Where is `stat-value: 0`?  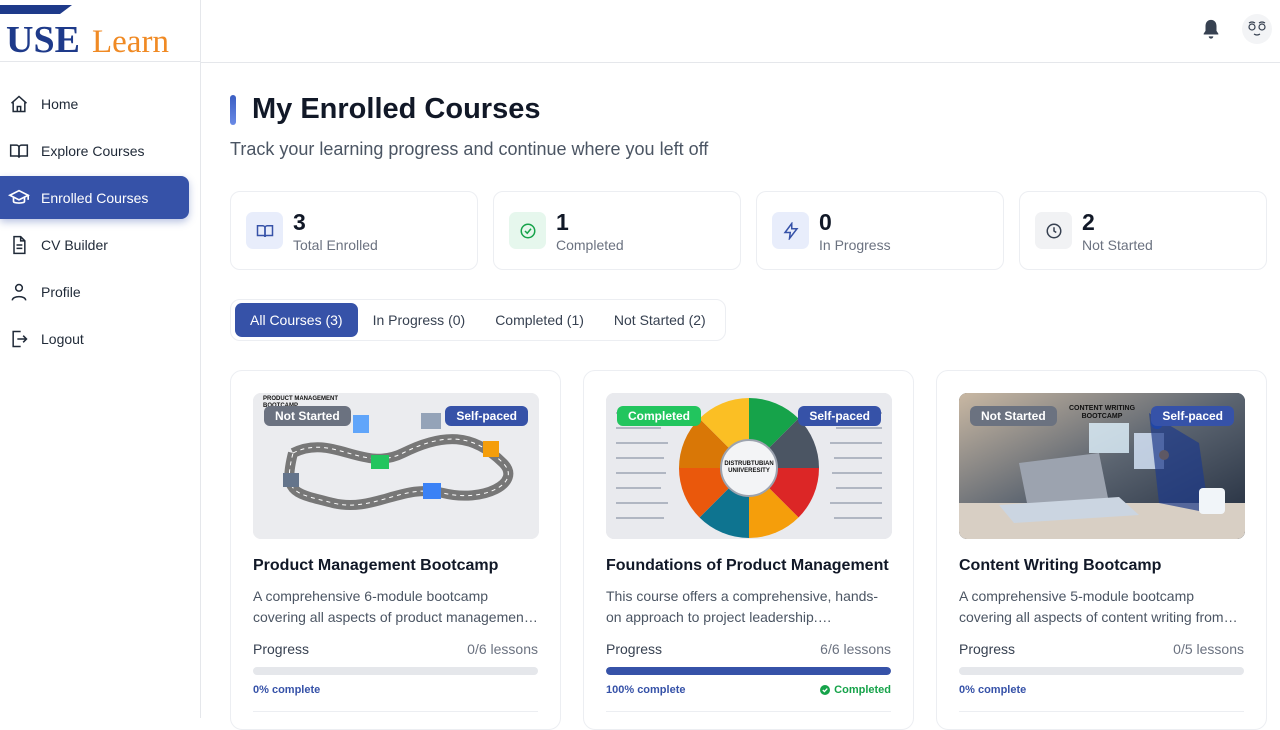
stat-value: 0 is located at coordinates (825, 221).